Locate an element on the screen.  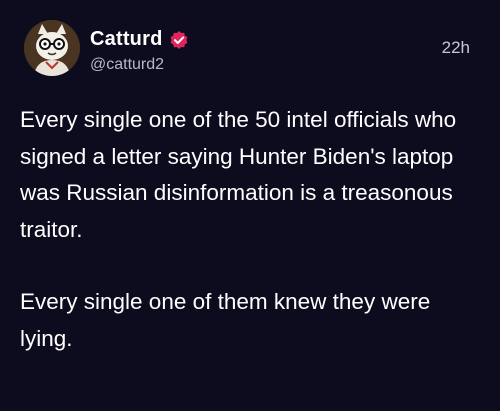
cartoon-cat-avatar-icon is located at coordinates (52, 48).